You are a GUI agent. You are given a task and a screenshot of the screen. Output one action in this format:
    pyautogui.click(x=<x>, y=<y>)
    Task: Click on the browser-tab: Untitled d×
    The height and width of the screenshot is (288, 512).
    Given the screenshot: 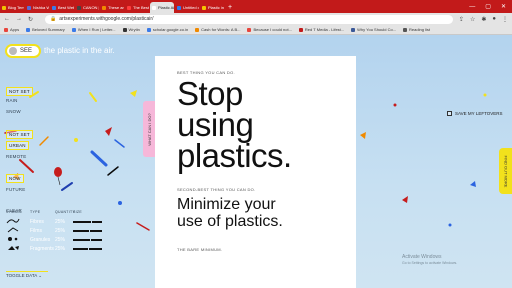 What is the action you would take?
    pyautogui.click(x=187, y=7)
    